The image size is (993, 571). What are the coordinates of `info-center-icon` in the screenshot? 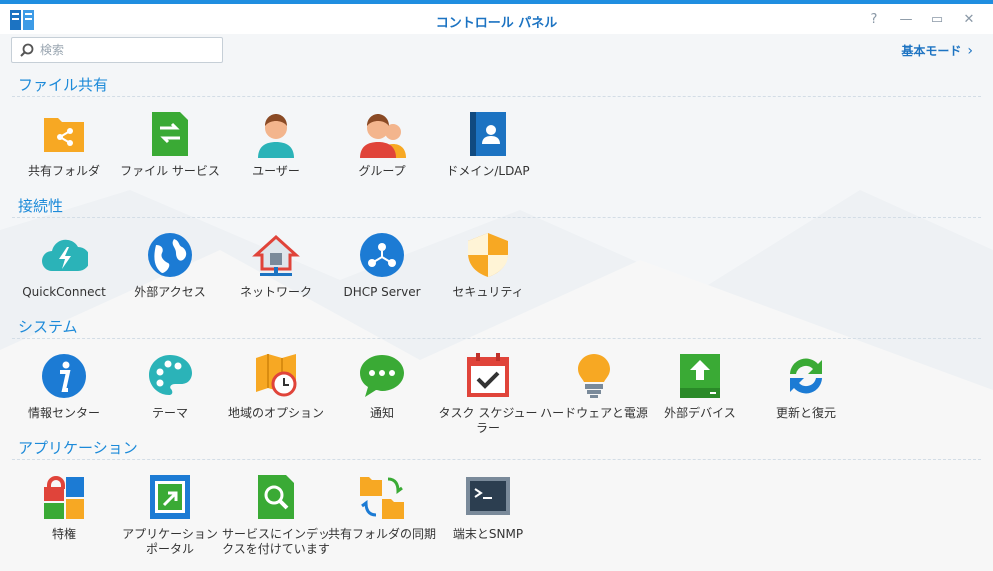 It's located at (64, 376).